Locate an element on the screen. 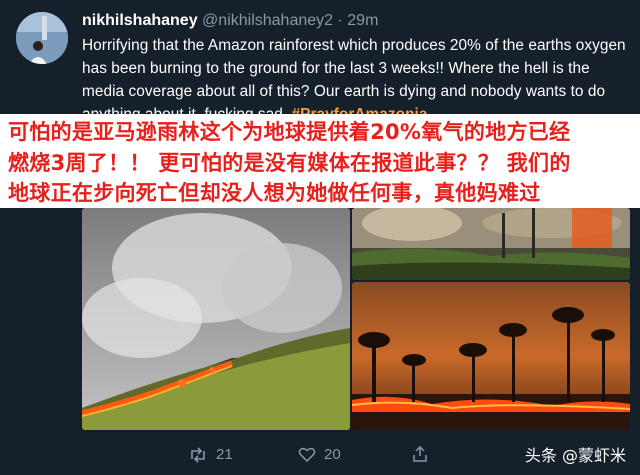  overlay-line-1: 可怕的是亚马逊雨林这个为地球提供着20%氧气的地方已经 is located at coordinates (289, 132).